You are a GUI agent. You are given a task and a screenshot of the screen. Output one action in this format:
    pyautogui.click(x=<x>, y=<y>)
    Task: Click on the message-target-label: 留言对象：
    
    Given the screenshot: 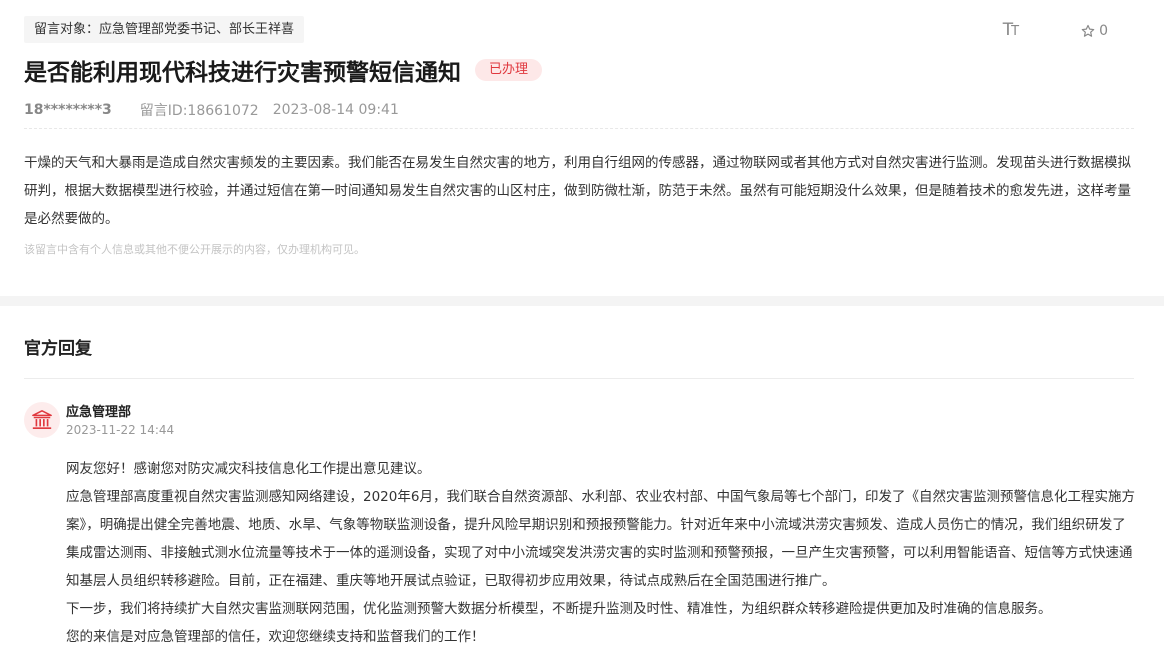 What is the action you would take?
    pyautogui.click(x=67, y=29)
    